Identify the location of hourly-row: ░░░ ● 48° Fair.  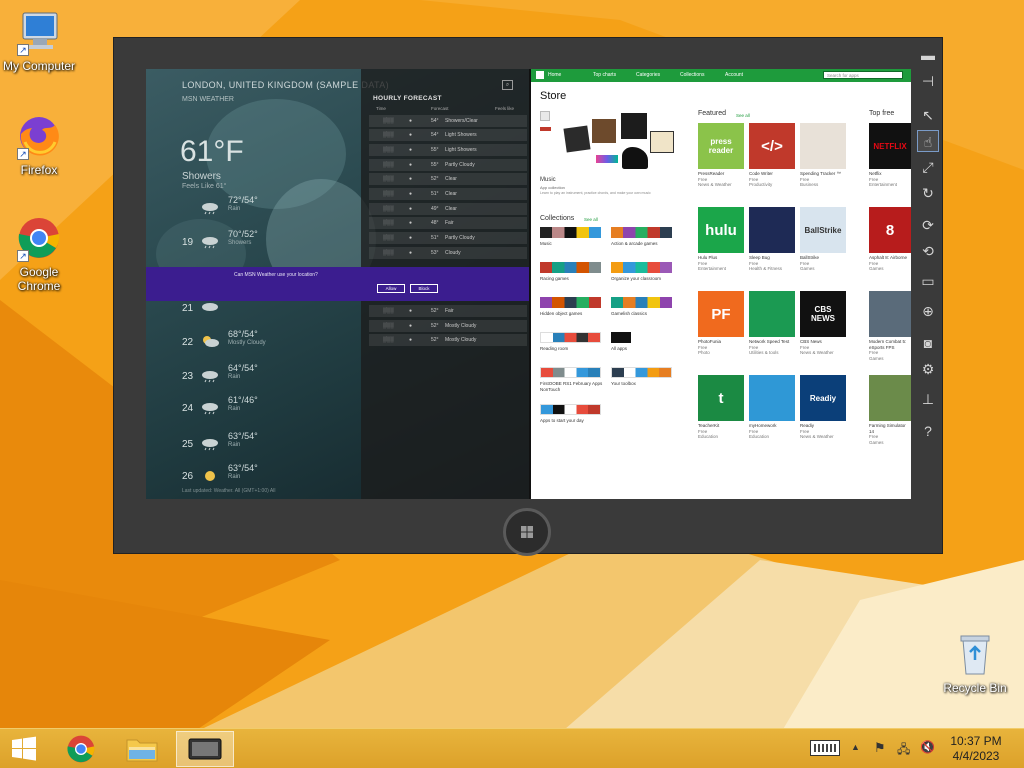
(448, 223).